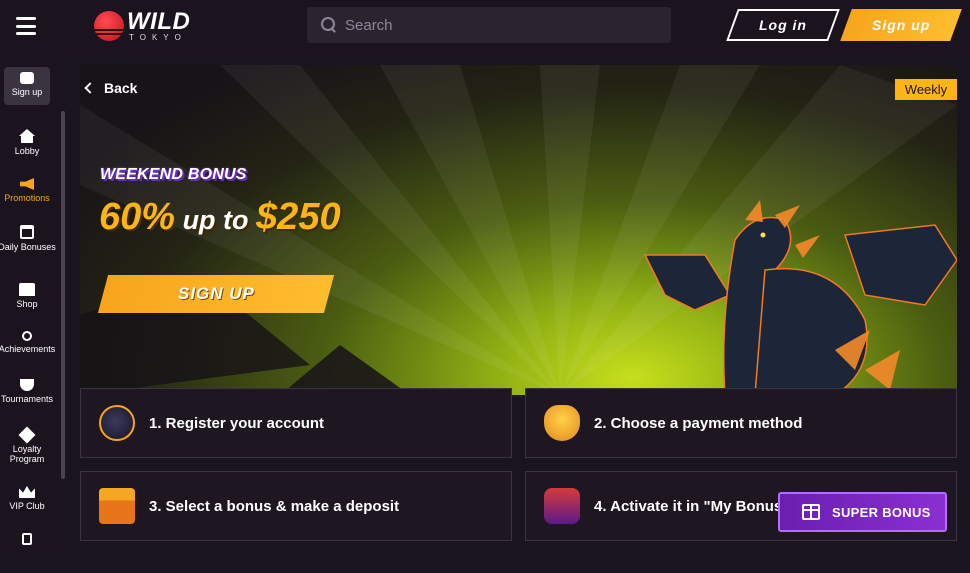 This screenshot has height=573, width=970. I want to click on slot-machine-icon, so click(562, 506).